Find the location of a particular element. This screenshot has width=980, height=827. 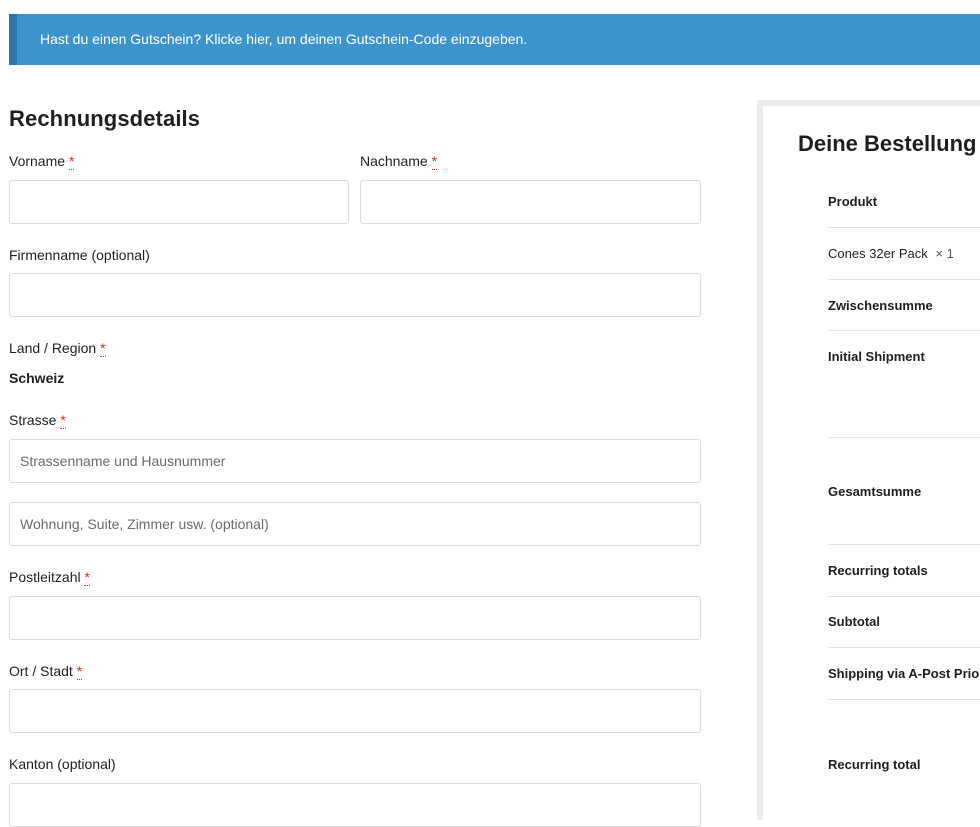

zip-label-text: Postleitzahl is located at coordinates (45, 577).